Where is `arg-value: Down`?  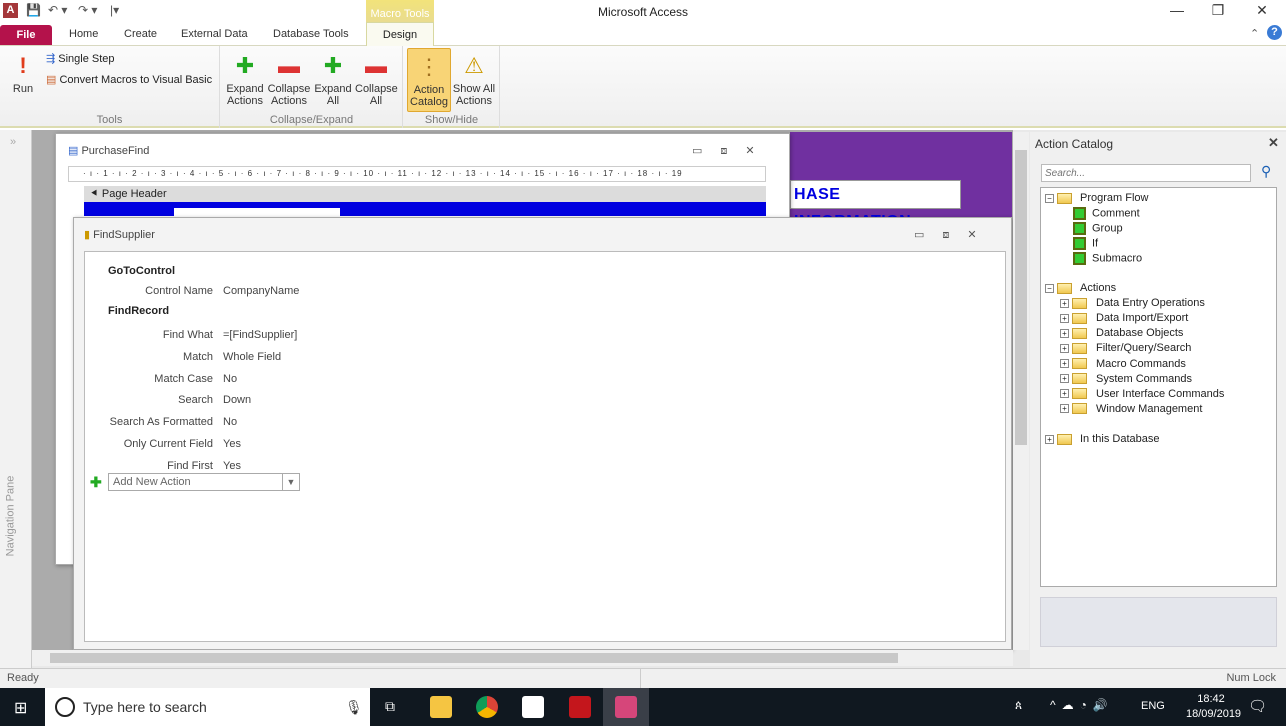
arg-value: Down is located at coordinates (237, 400).